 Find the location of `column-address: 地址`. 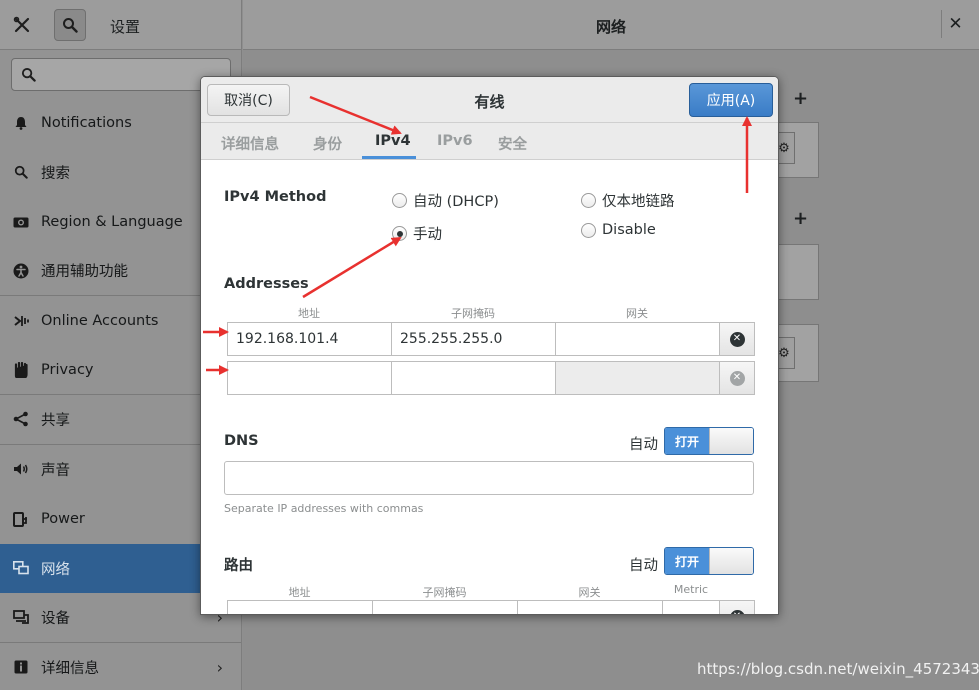

column-address: 地址 is located at coordinates (309, 313).